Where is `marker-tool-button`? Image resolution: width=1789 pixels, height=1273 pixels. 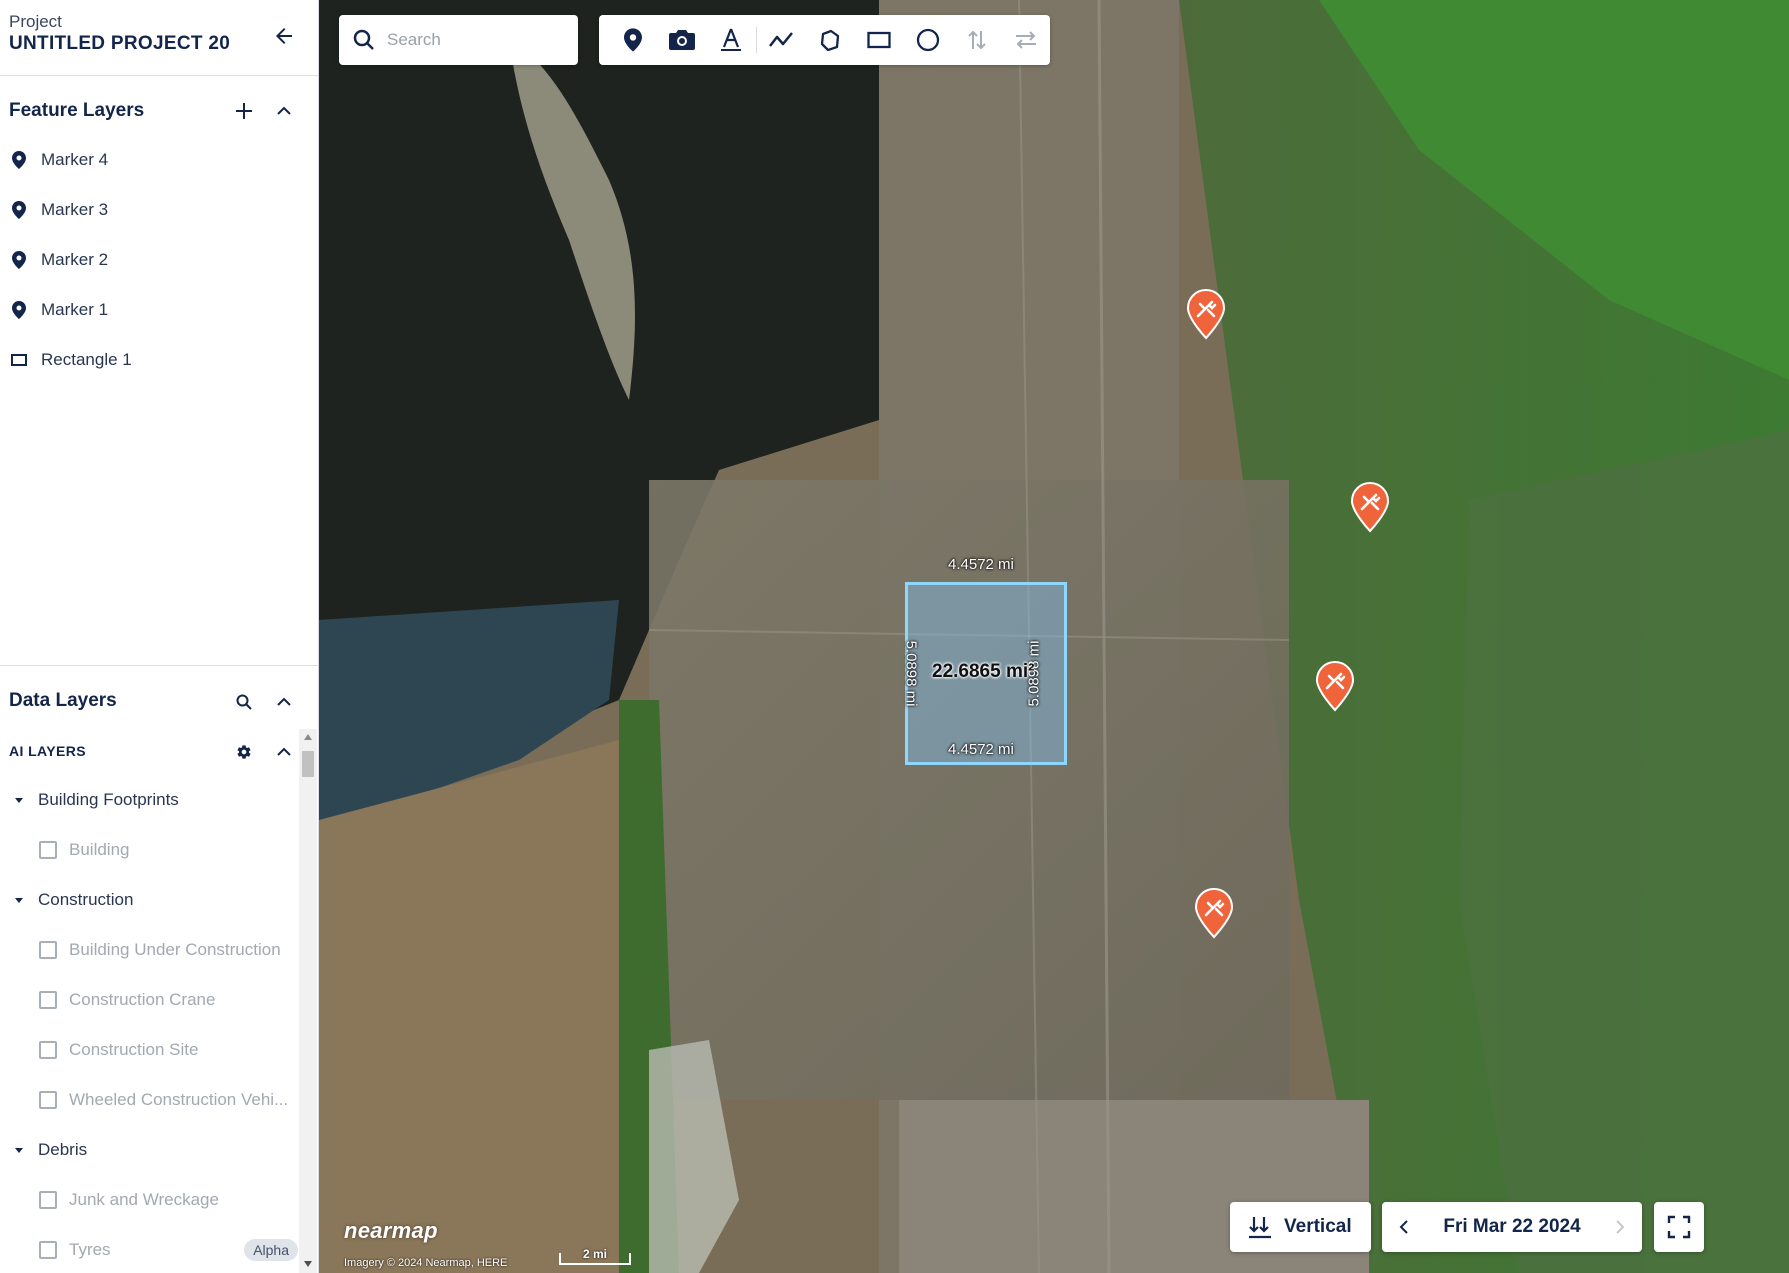 marker-tool-button is located at coordinates (633, 40).